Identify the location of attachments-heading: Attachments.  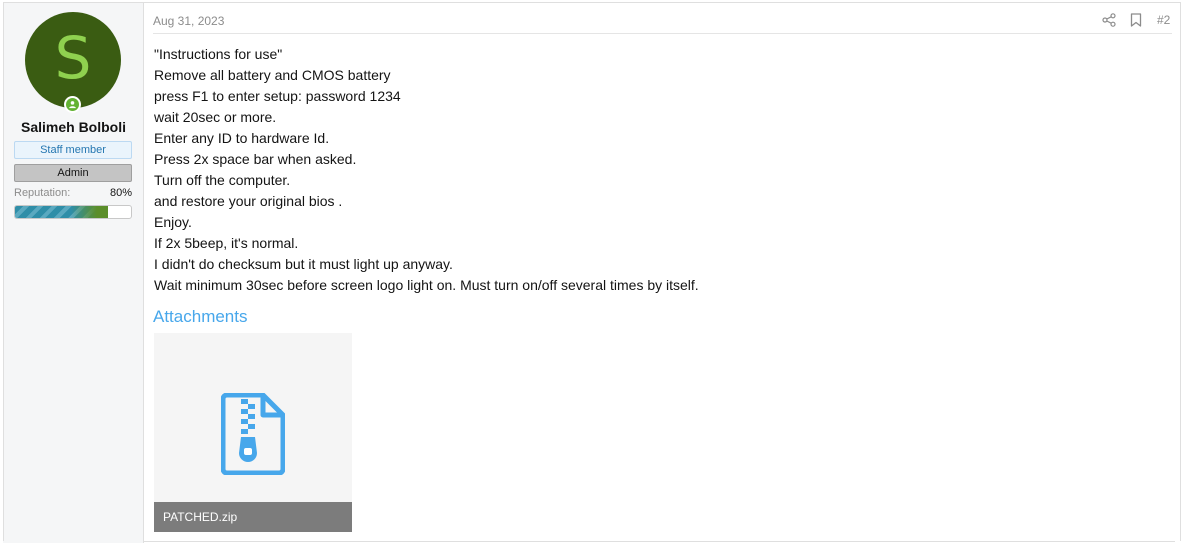
(200, 316).